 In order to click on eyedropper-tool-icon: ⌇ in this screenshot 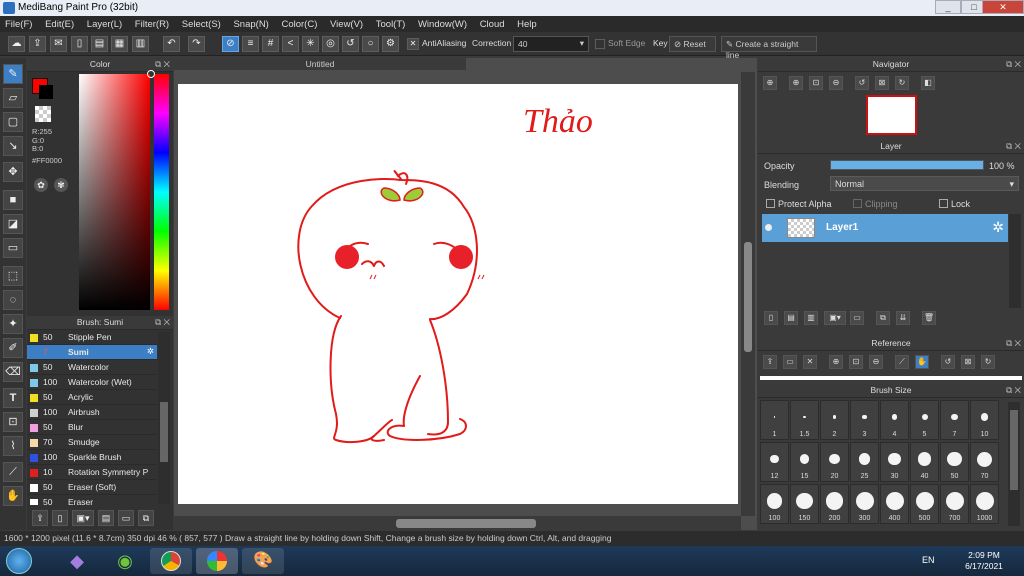, I will do `click(13, 446)`.